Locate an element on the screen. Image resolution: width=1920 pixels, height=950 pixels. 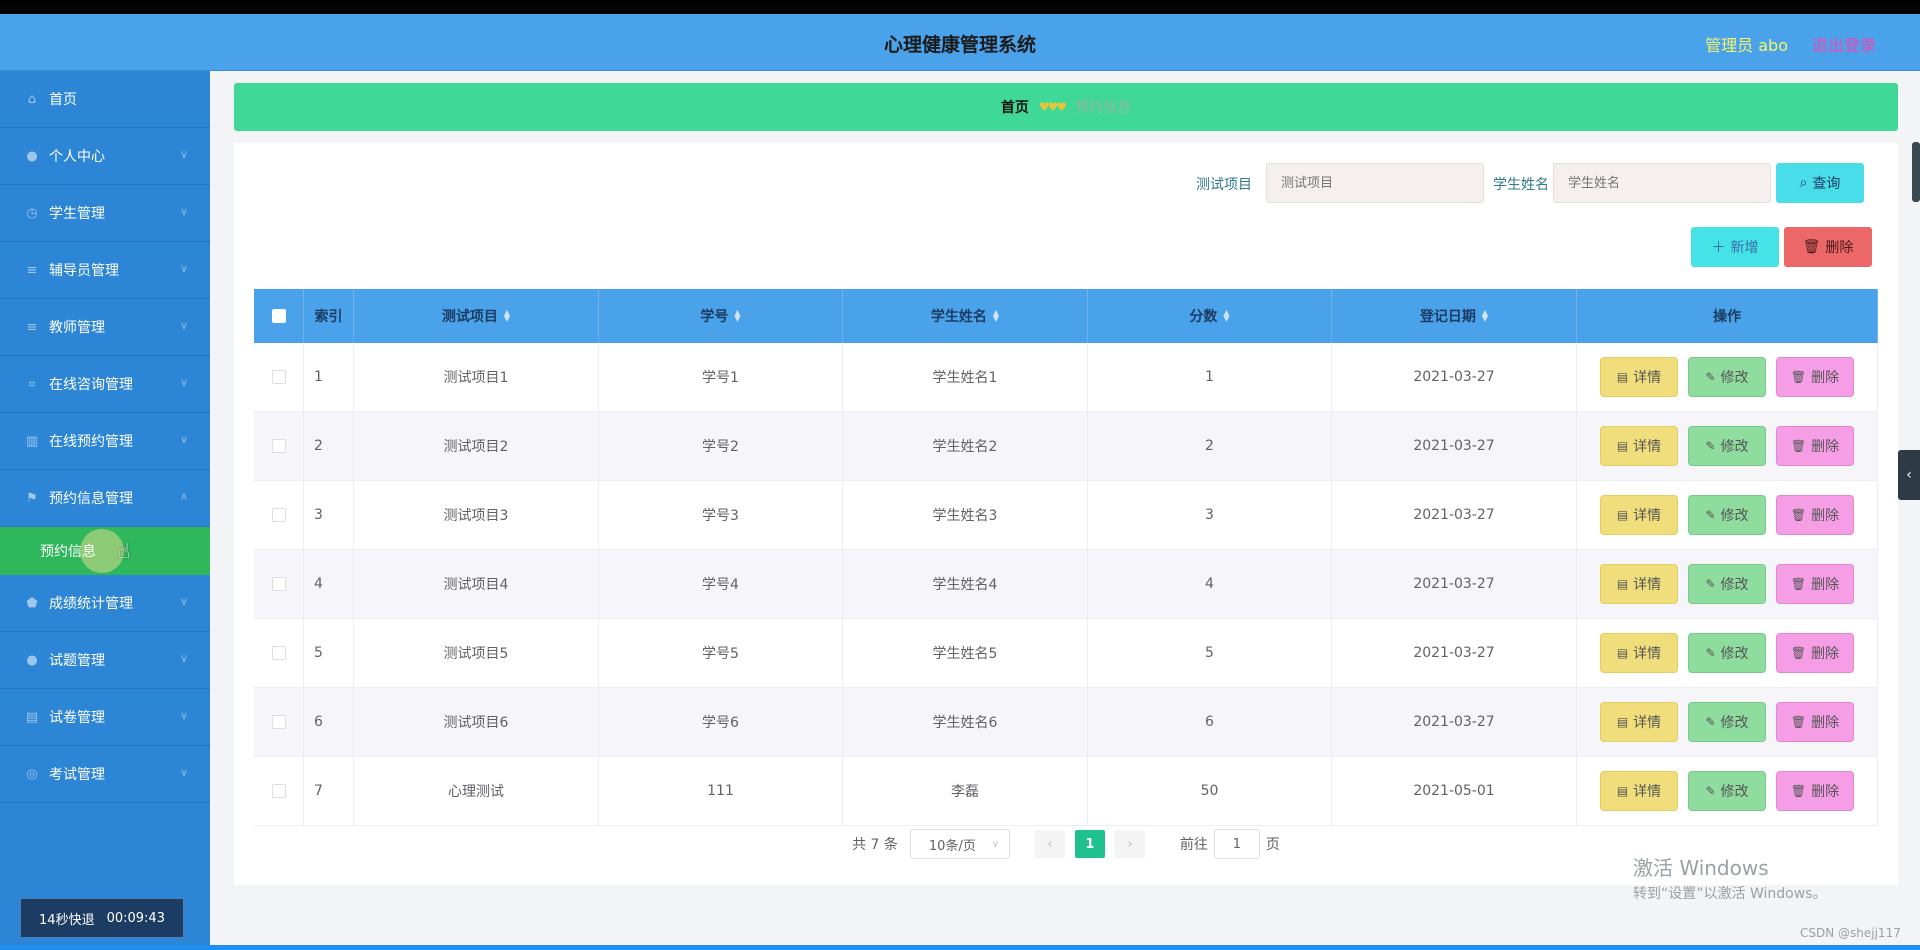
sidebar-item: ▤ 试卷管理 ∨ is located at coordinates (105, 717).